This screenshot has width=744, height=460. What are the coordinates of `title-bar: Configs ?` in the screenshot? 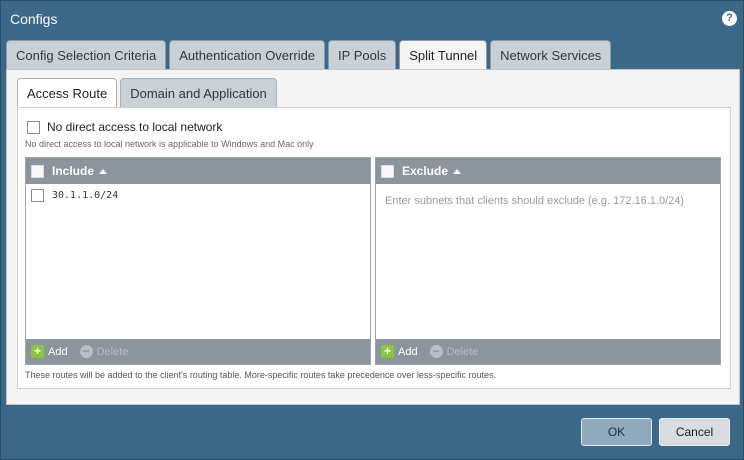 It's located at (372, 19).